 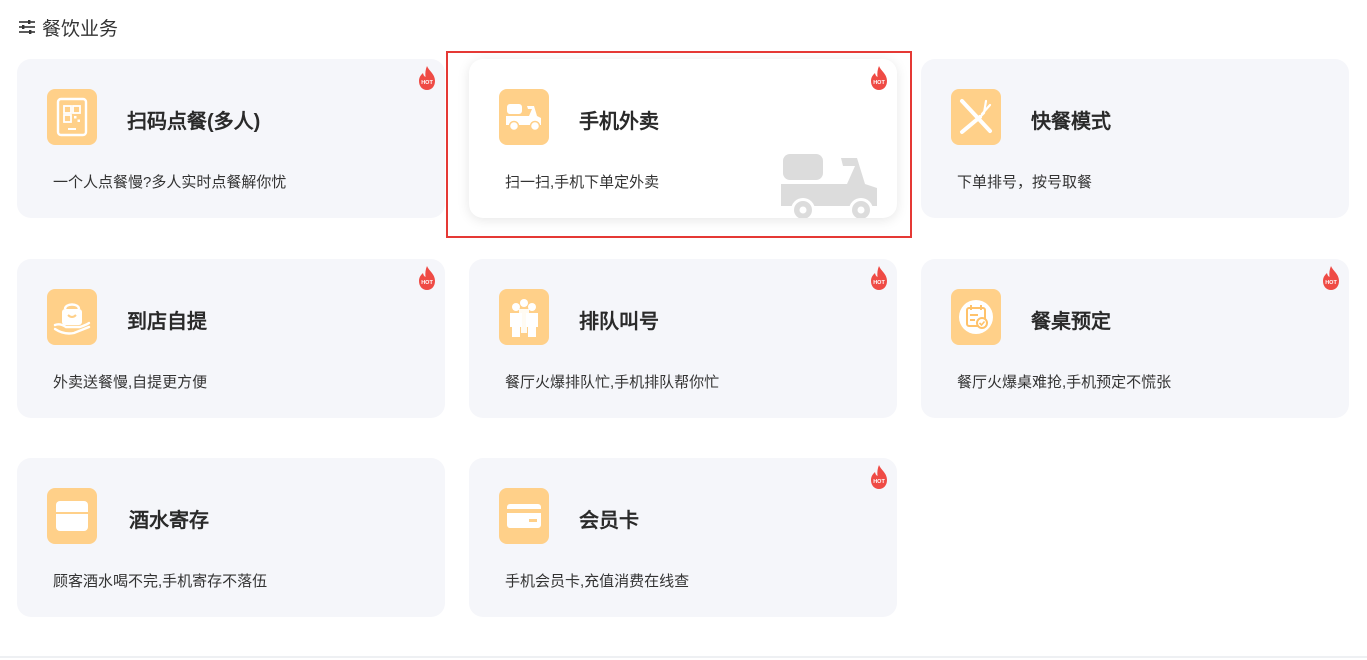 I want to click on divider, so click(x=683, y=657).